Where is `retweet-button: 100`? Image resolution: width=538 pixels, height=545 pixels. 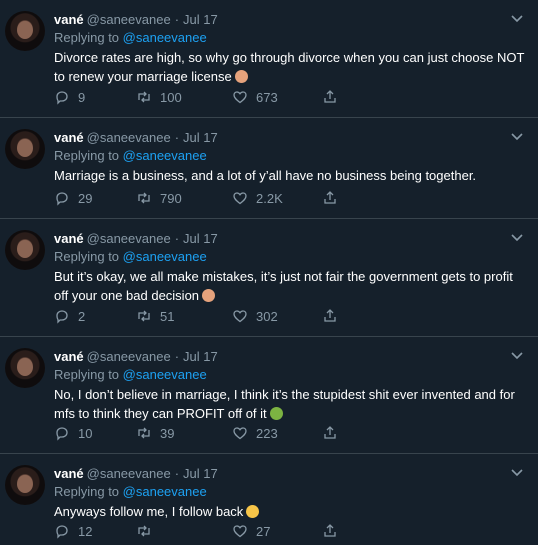
retweet-button: 100 is located at coordinates (159, 97).